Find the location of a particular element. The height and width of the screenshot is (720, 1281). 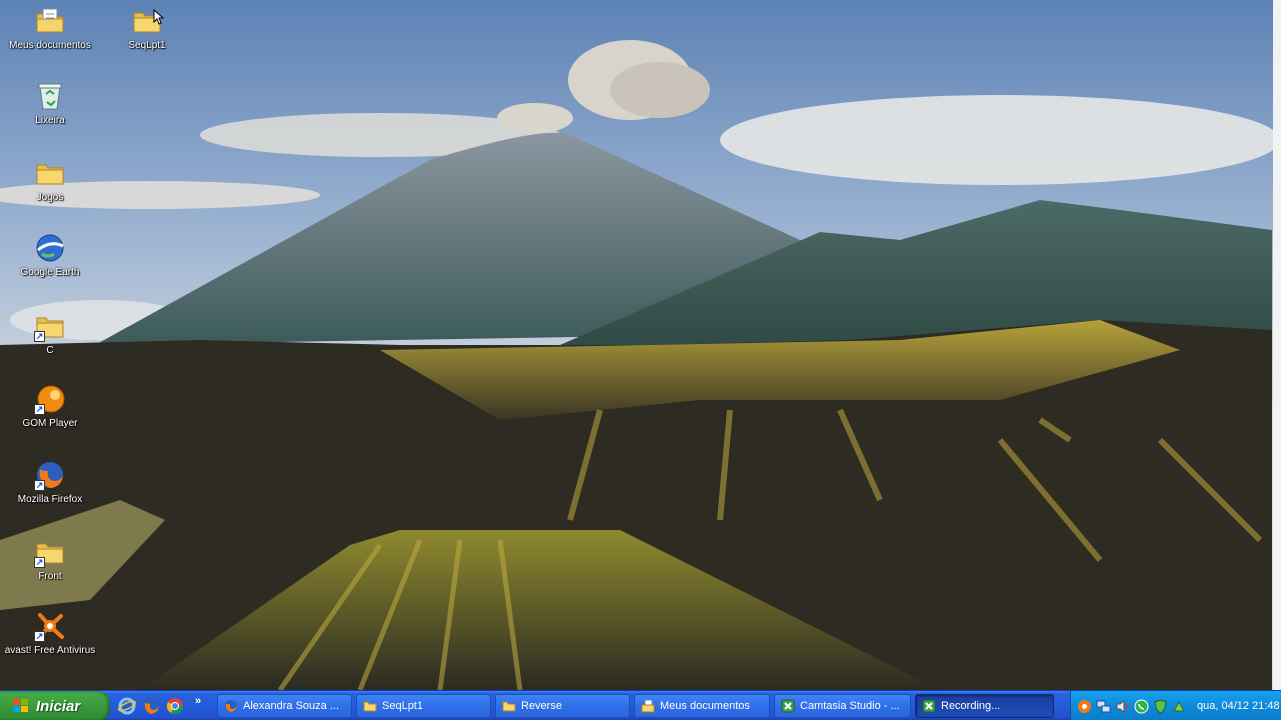

camtasia-icon is located at coordinates (788, 706).